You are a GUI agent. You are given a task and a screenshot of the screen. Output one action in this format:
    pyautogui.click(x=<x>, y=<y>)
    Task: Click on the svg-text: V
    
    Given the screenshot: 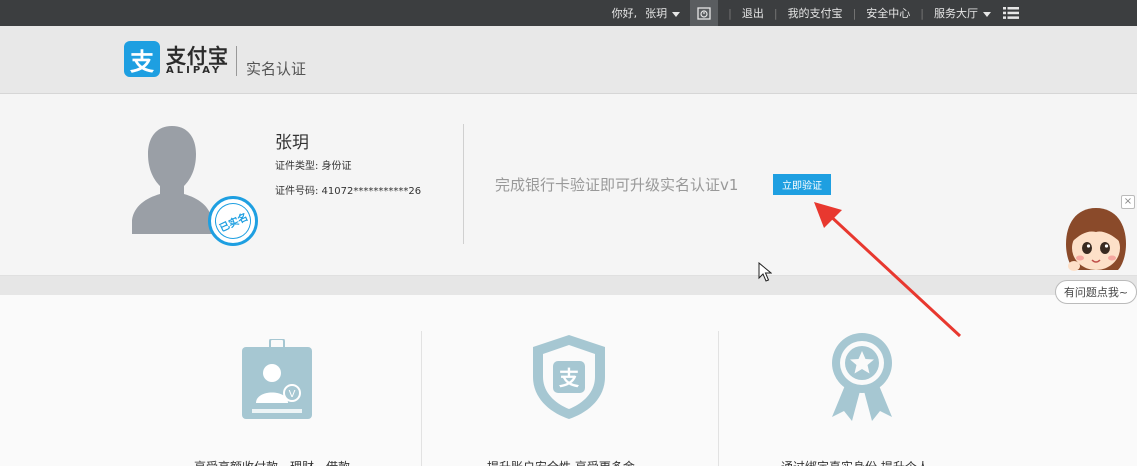 What is the action you would take?
    pyautogui.click(x=292, y=394)
    